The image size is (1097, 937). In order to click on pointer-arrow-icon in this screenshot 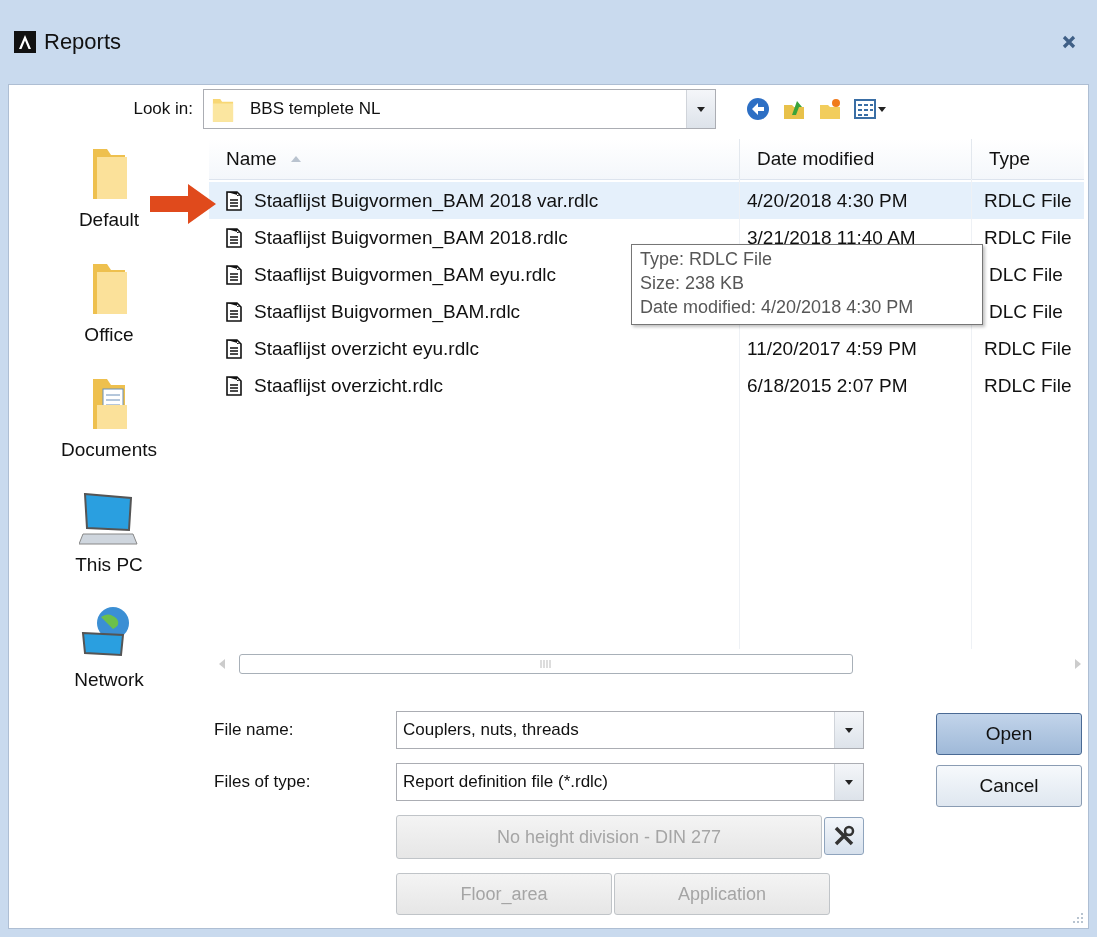, I will do `click(183, 204)`.